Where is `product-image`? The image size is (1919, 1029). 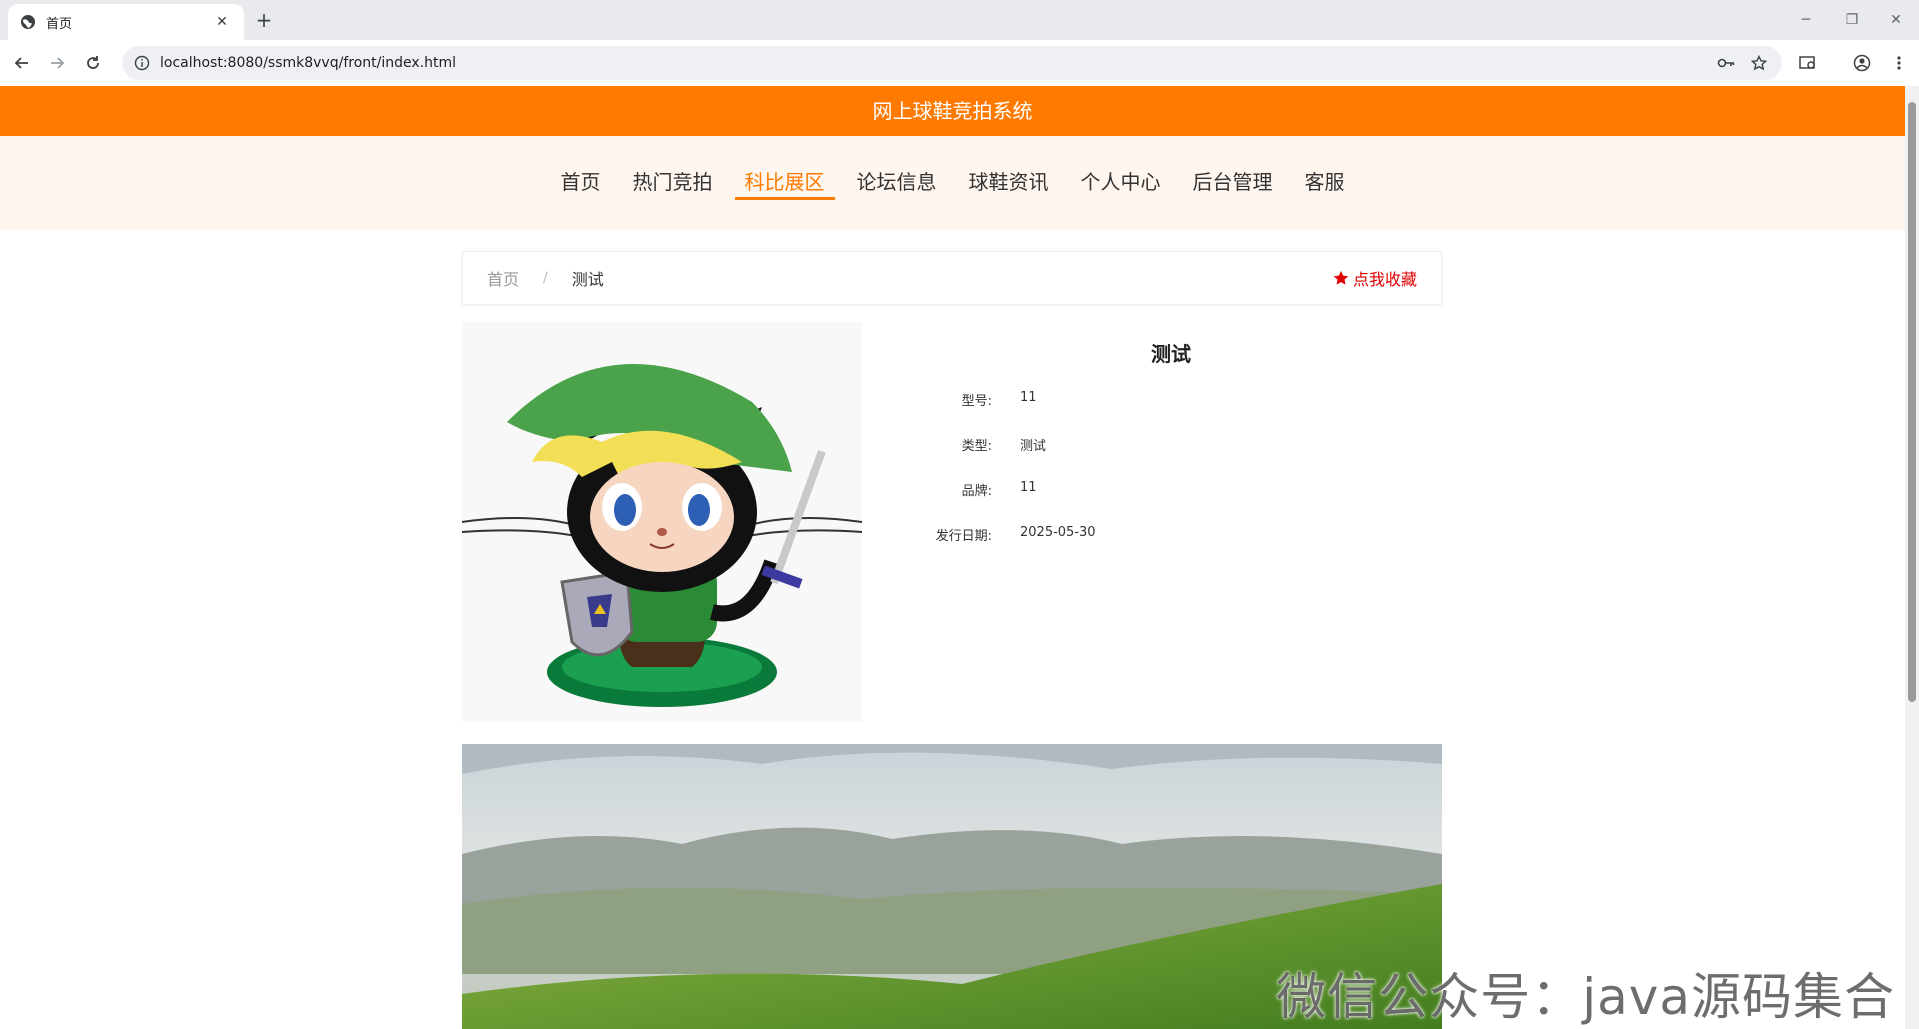 product-image is located at coordinates (662, 522).